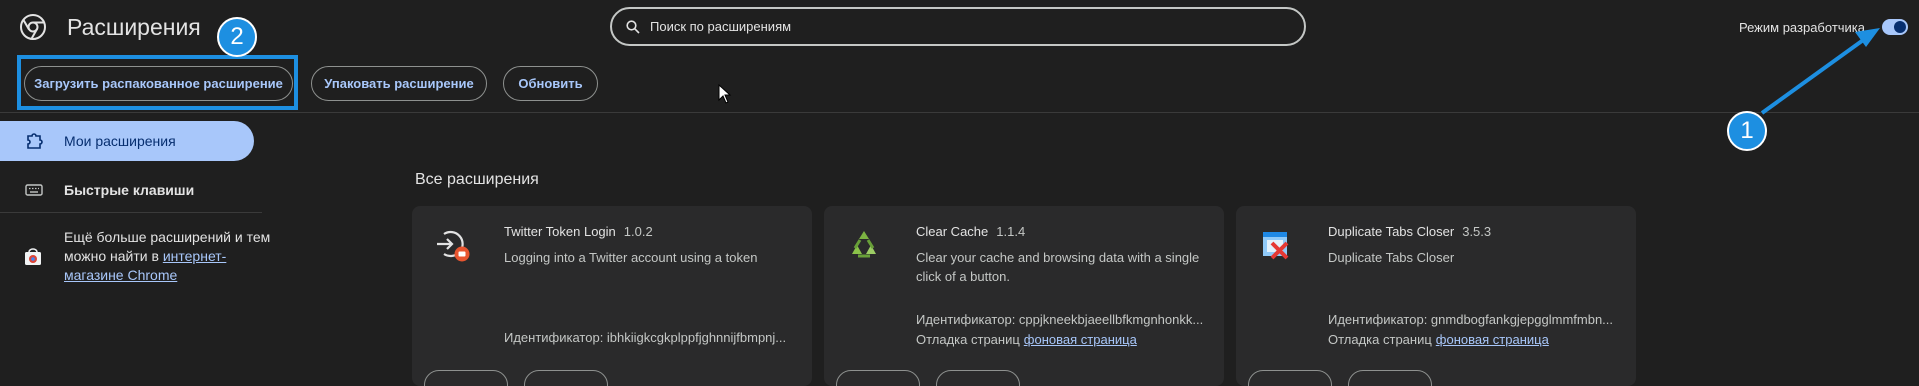 The width and height of the screenshot is (1919, 386). Describe the element at coordinates (638, 231) in the screenshot. I see `extension-version: 1.0.2` at that location.